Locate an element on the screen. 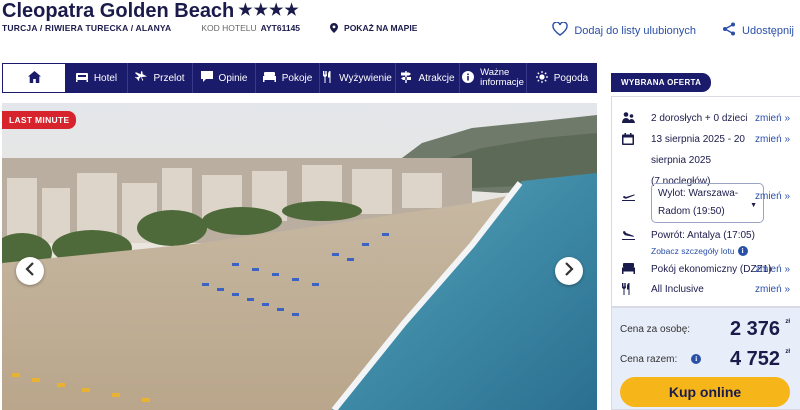 Image resolution: width=800 pixels, height=410 pixels. people-icon is located at coordinates (628, 118).